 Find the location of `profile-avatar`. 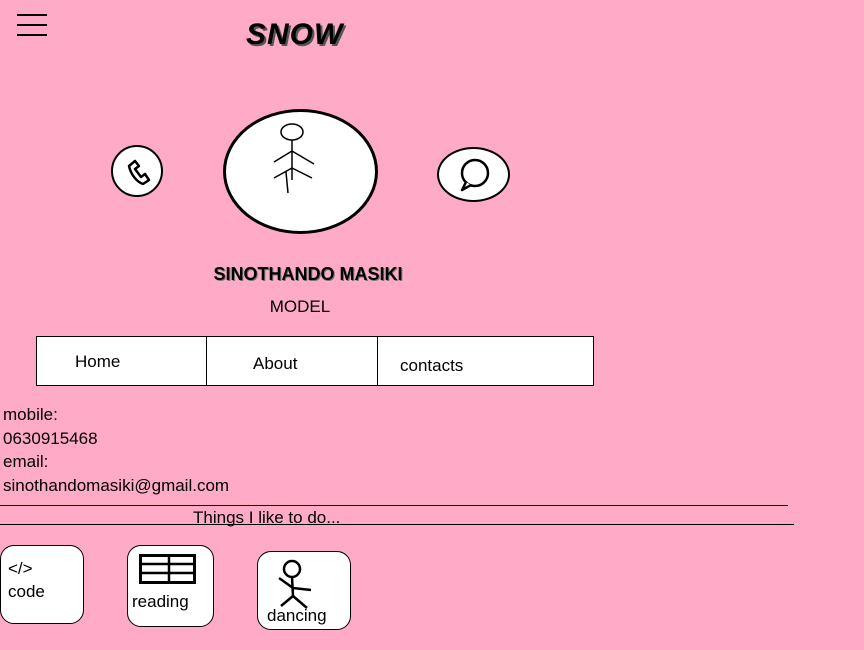

profile-avatar is located at coordinates (300, 171).